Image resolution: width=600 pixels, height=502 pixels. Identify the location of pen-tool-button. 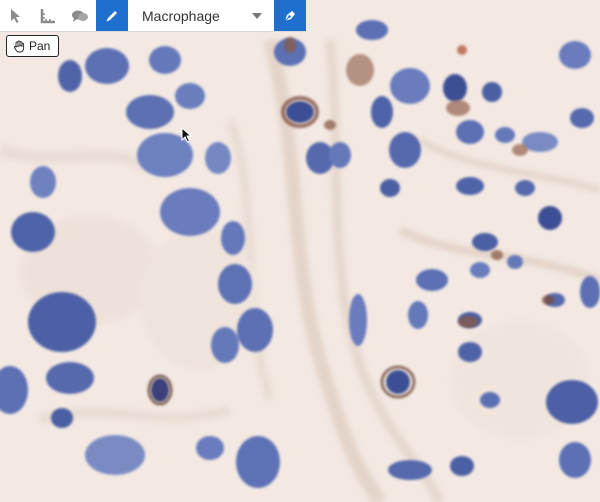
(290, 15).